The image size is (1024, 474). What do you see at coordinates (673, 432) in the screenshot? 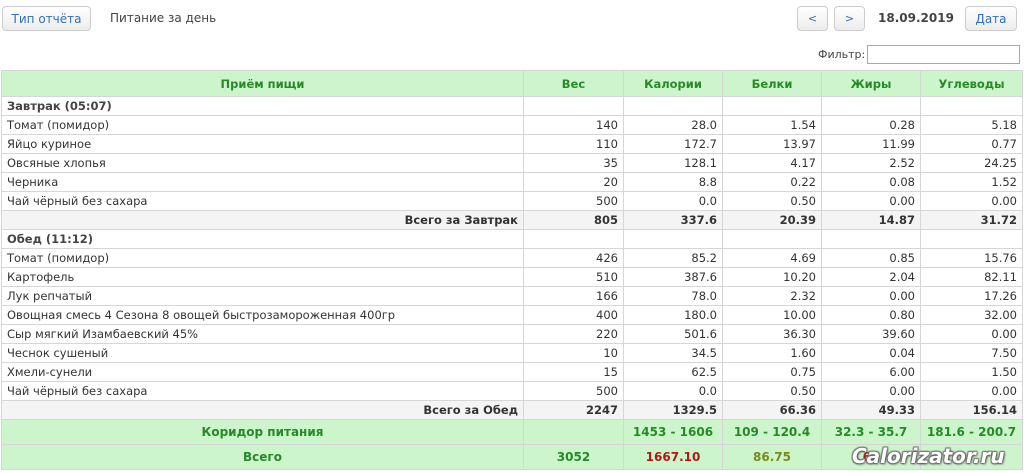
I see `cell-calories: 1453 - 1606` at bounding box center [673, 432].